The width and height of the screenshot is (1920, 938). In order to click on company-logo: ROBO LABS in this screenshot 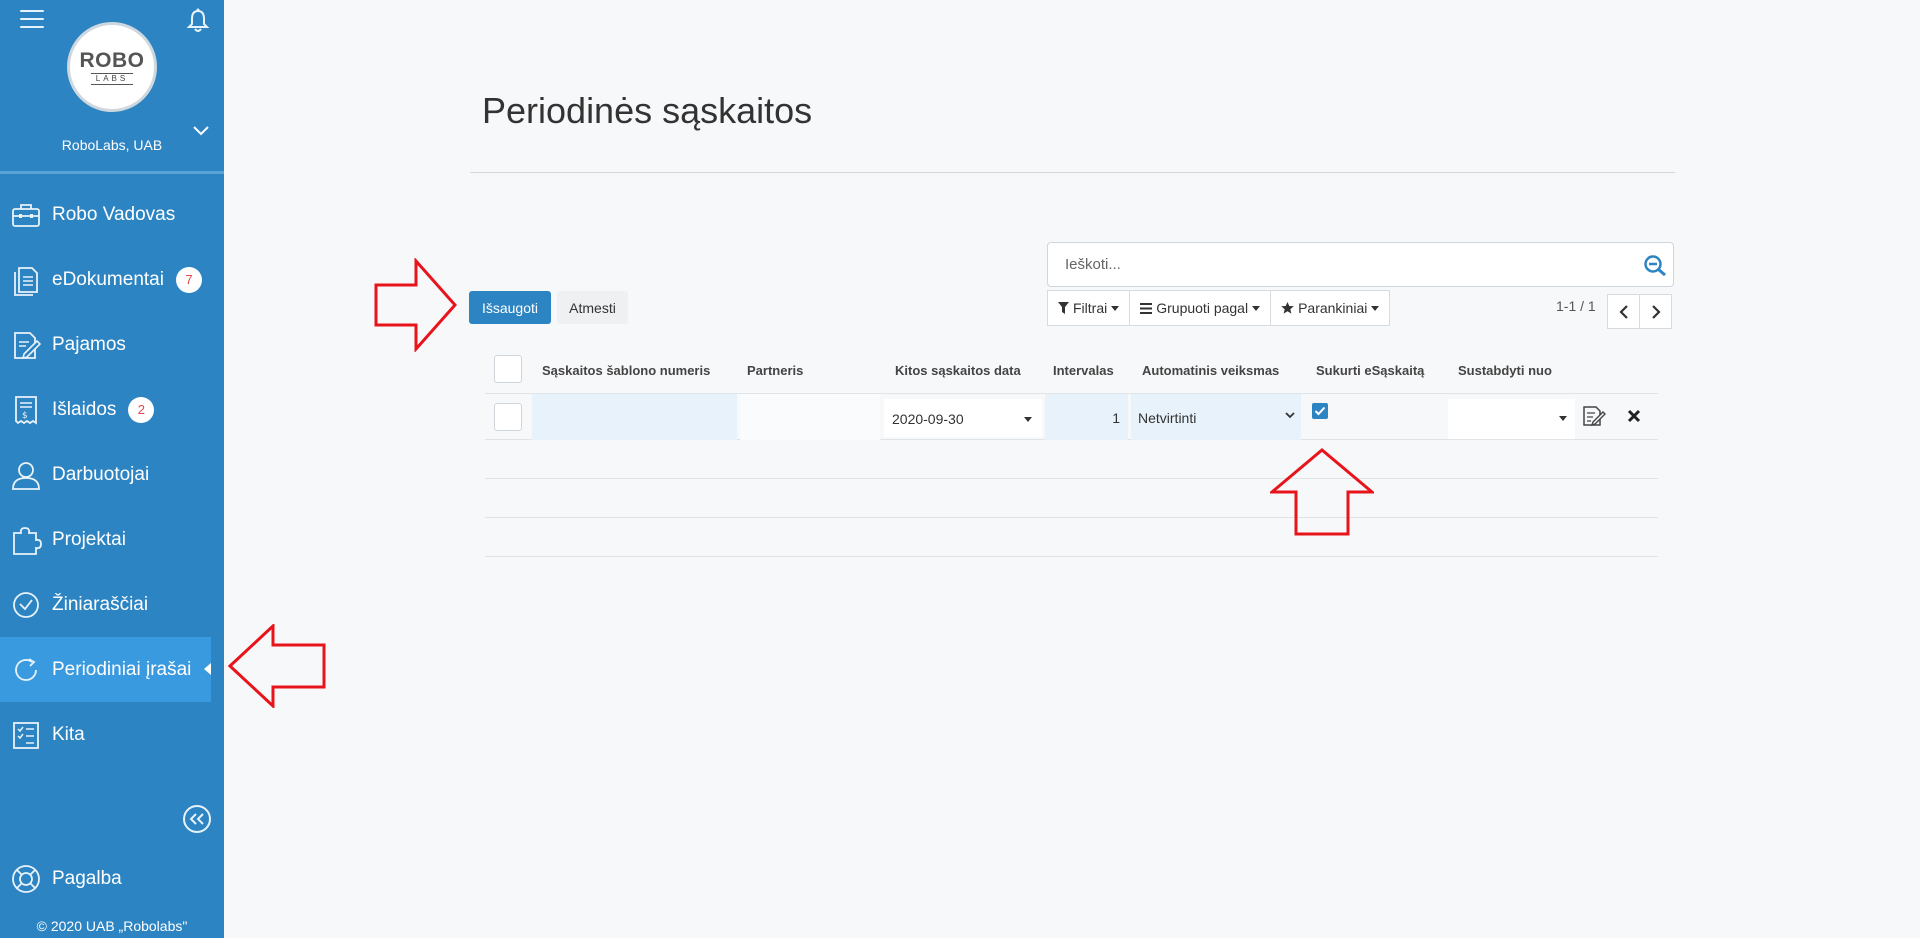, I will do `click(112, 67)`.